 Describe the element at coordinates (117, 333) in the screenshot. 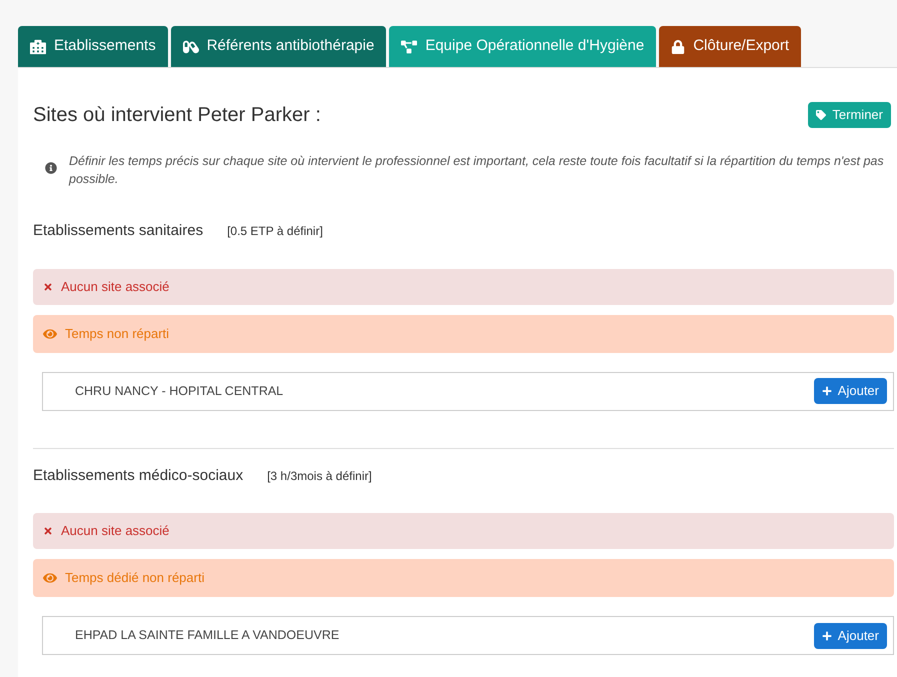

I see `alert-text: Temps non réparti` at that location.